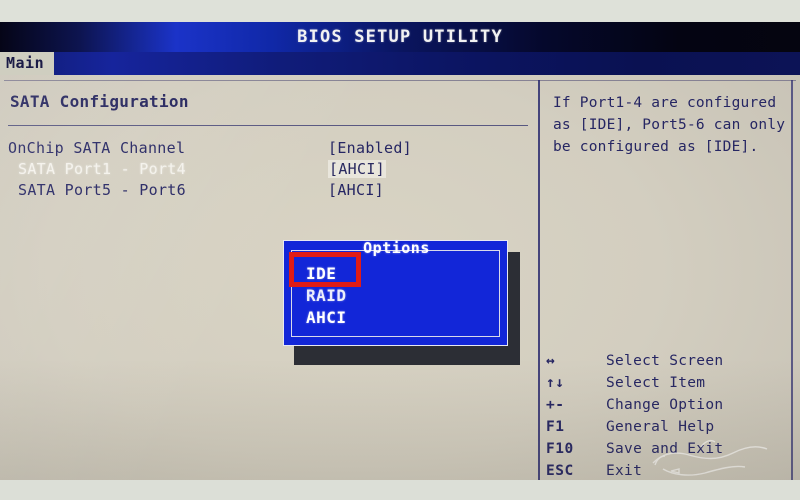 The image size is (800, 500). I want to click on navigation-row: ESC Exit, so click(669, 471).